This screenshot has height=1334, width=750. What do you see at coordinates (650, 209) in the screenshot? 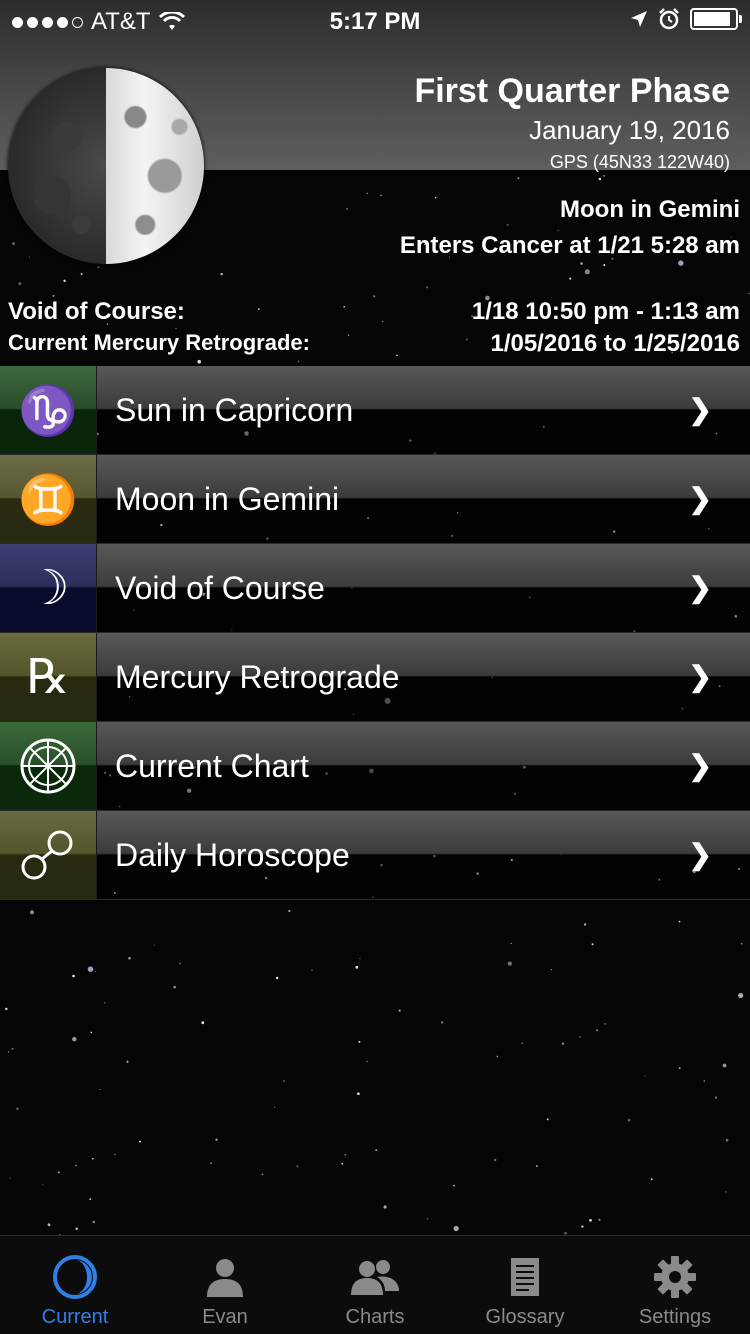
I see `moon-sign: Moon in Gemini` at bounding box center [650, 209].